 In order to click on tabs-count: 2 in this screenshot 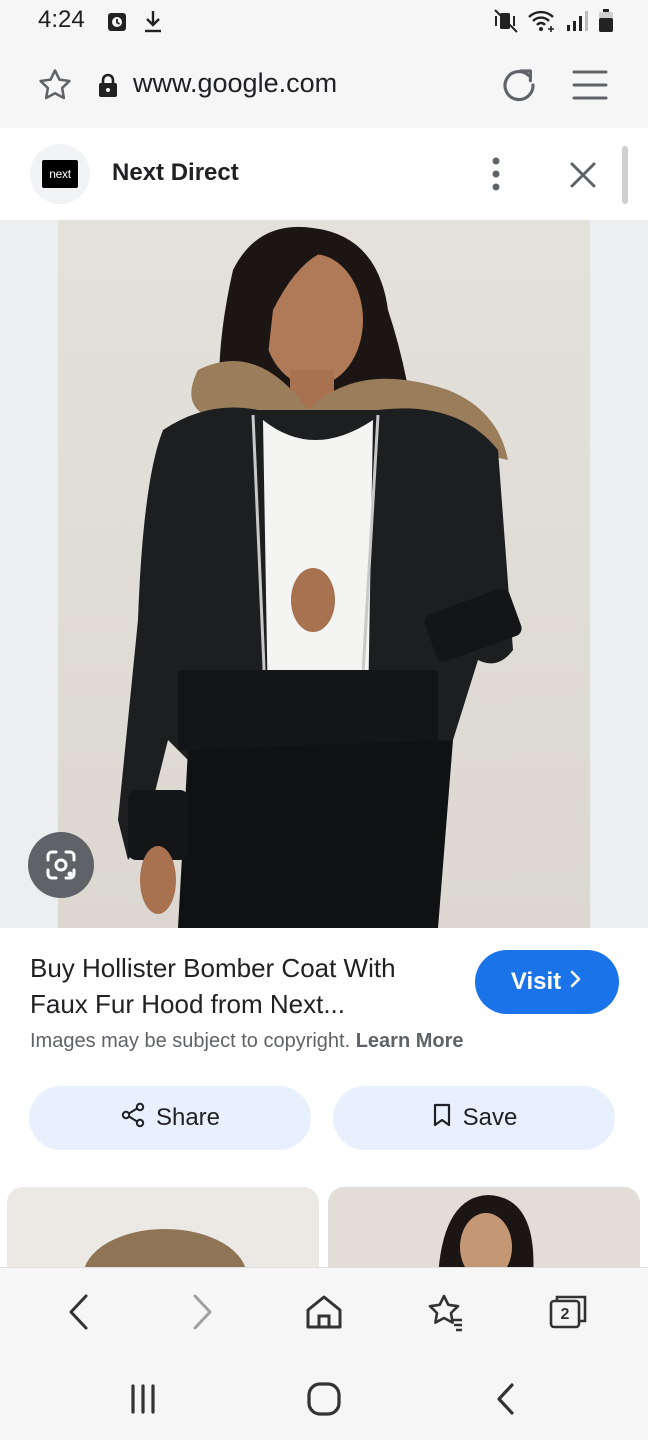, I will do `click(565, 1314)`.